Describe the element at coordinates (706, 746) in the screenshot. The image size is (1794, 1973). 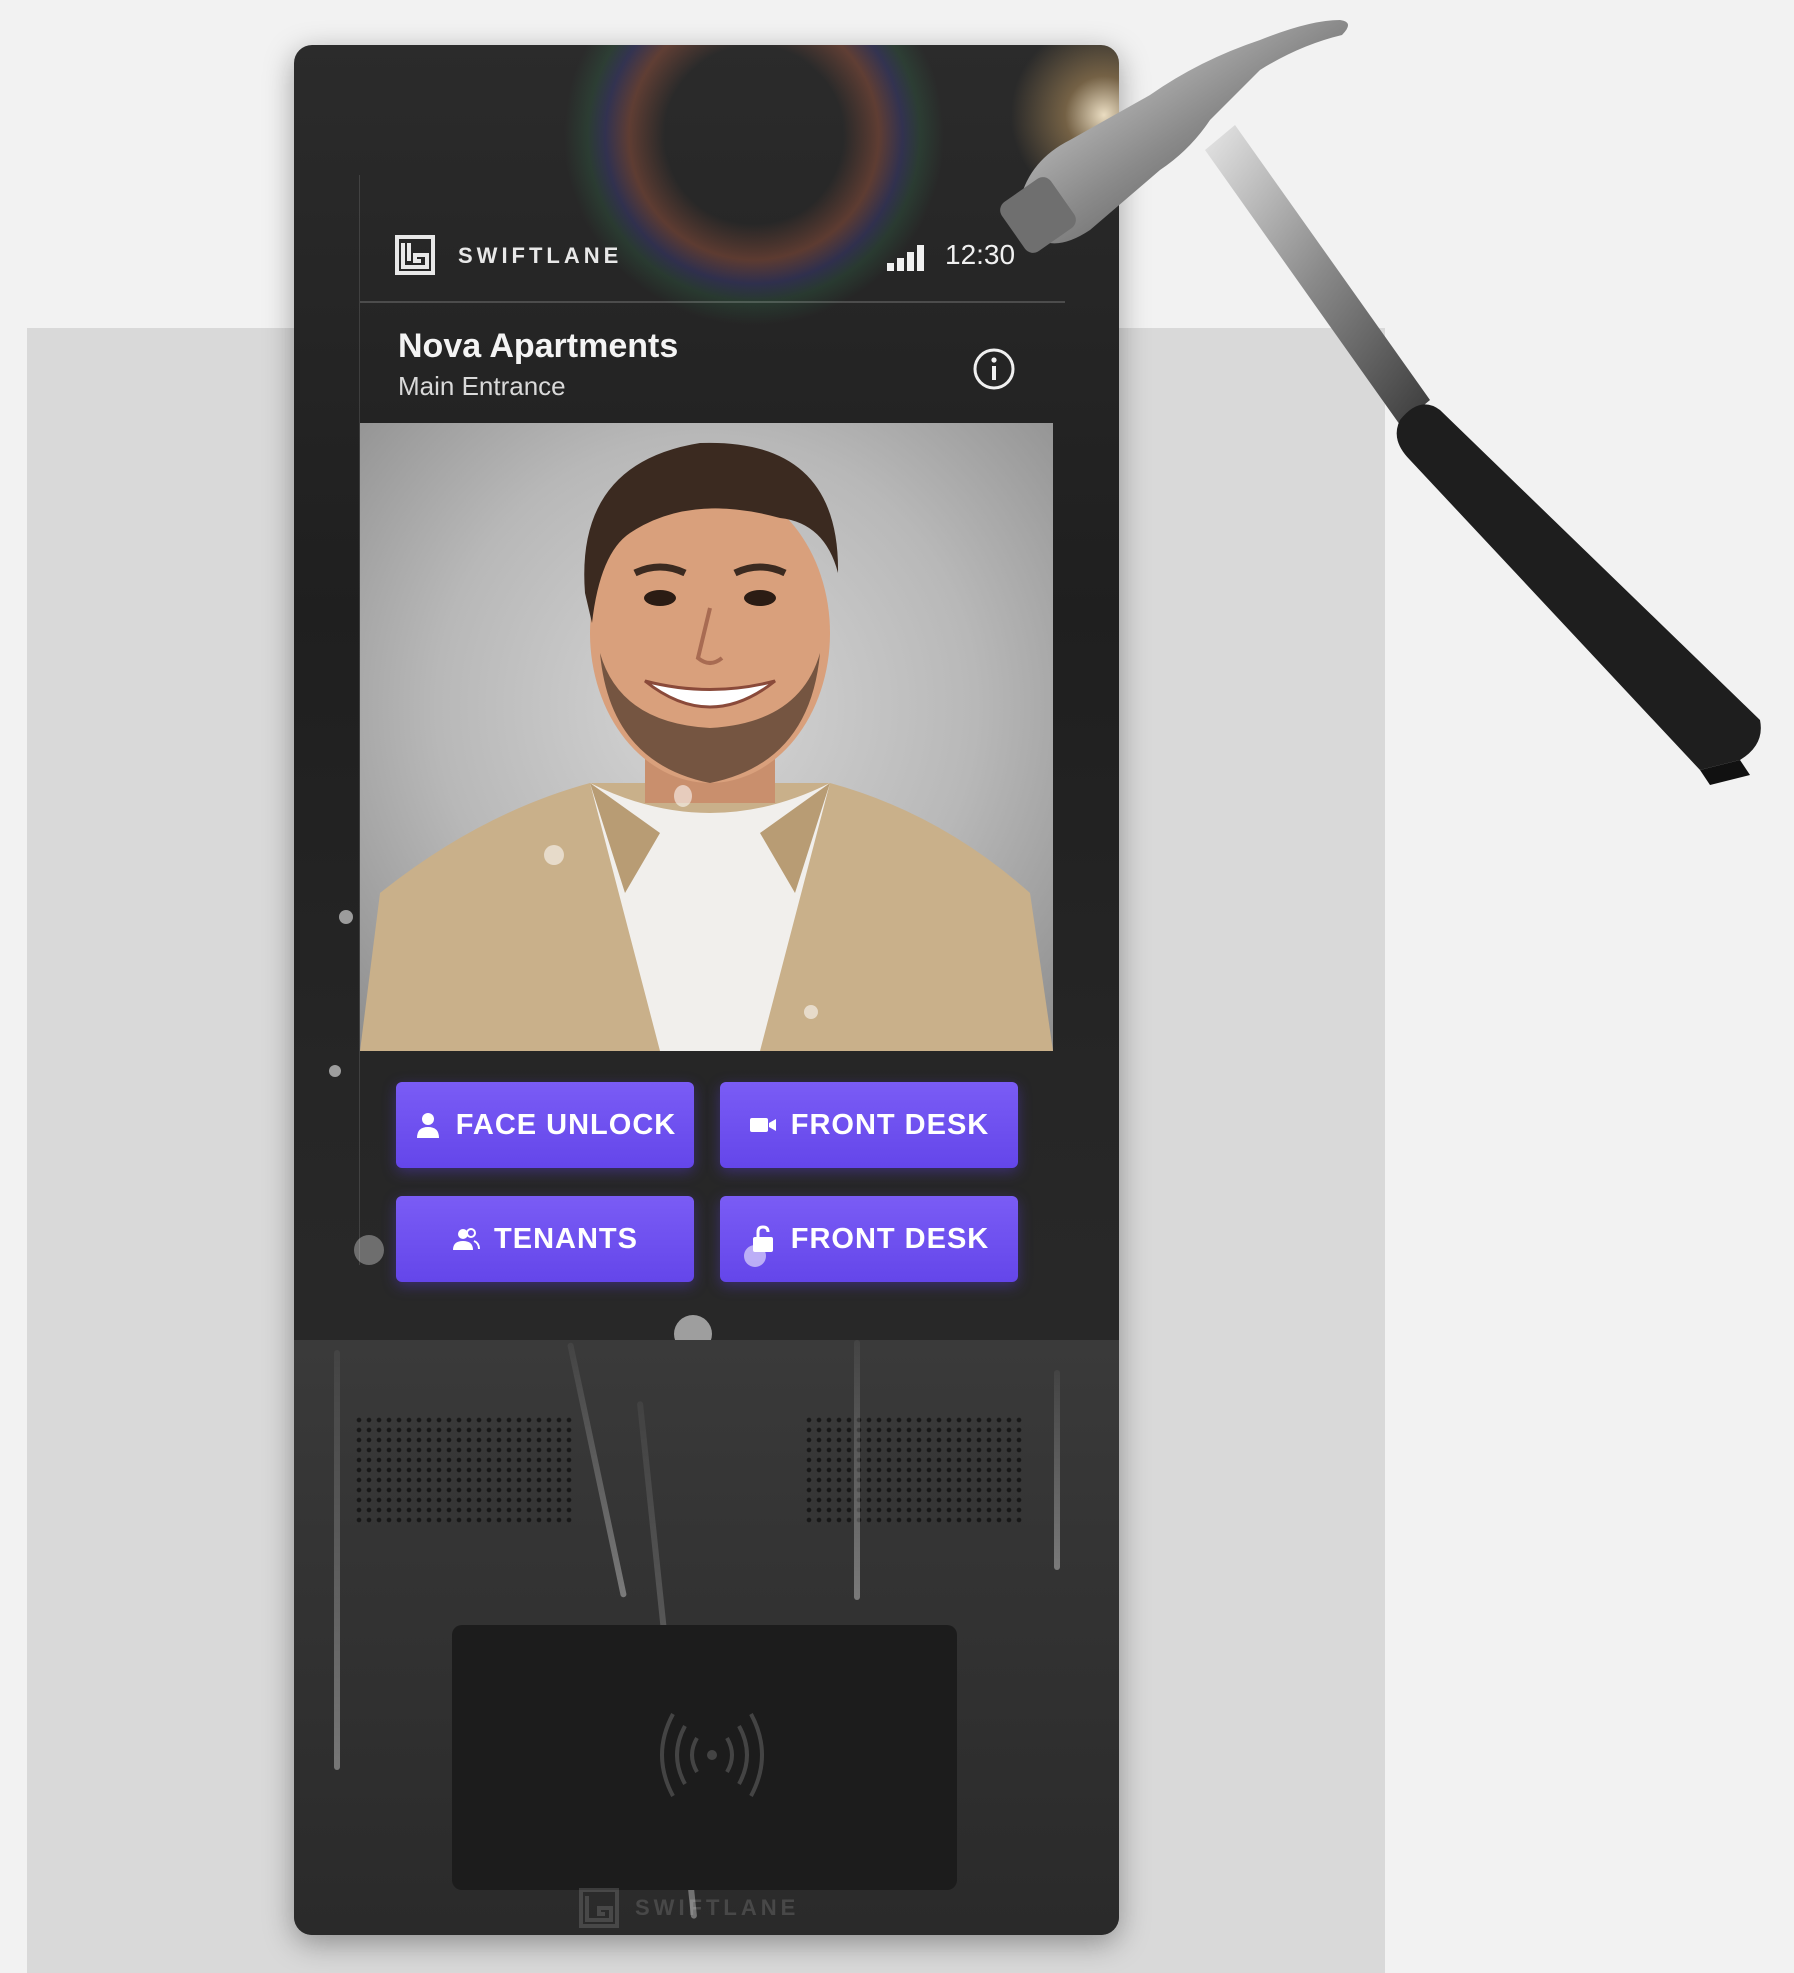
I see `visitor-portrait` at that location.